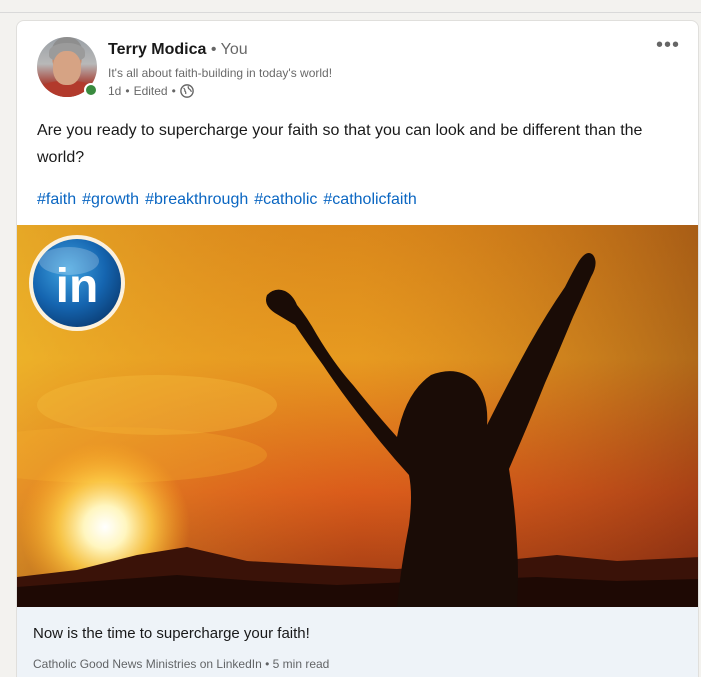 The width and height of the screenshot is (701, 677). What do you see at coordinates (91, 90) in the screenshot?
I see `online-status-dot` at bounding box center [91, 90].